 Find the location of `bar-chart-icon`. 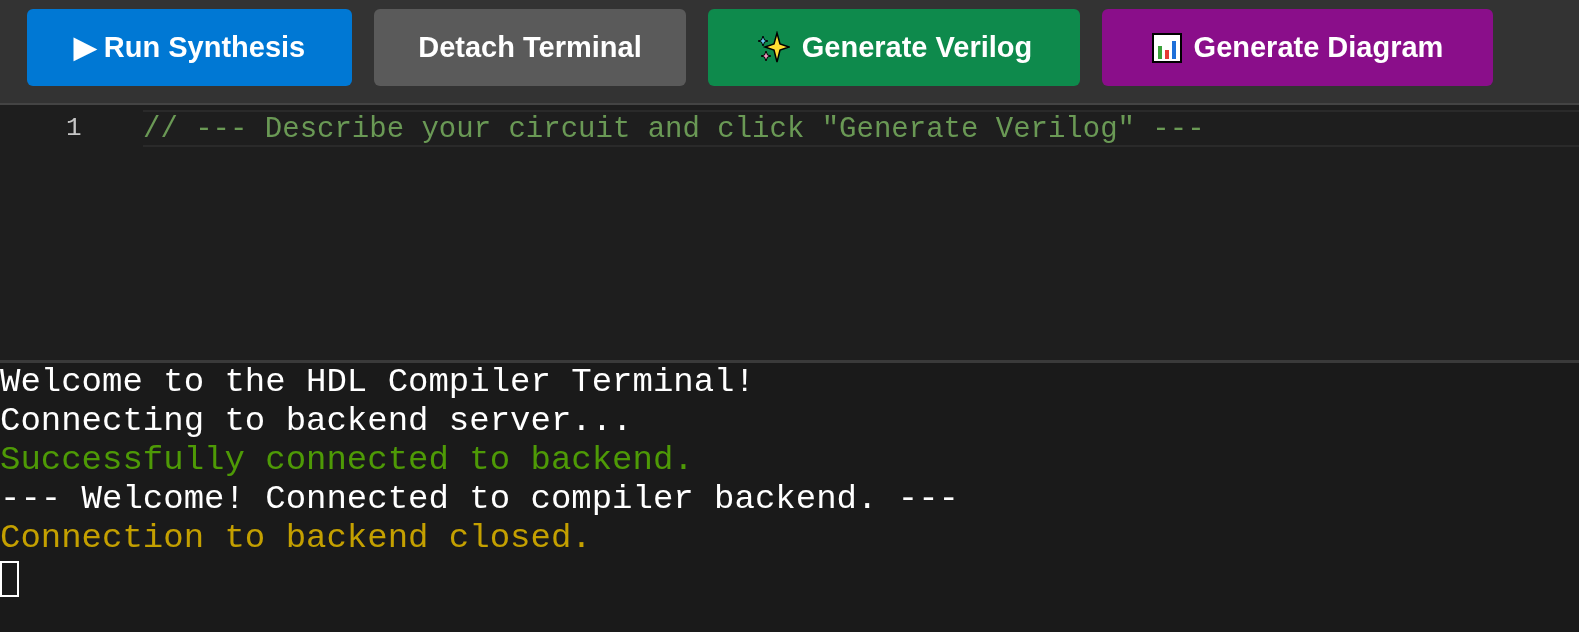

bar-chart-icon is located at coordinates (1166, 47).